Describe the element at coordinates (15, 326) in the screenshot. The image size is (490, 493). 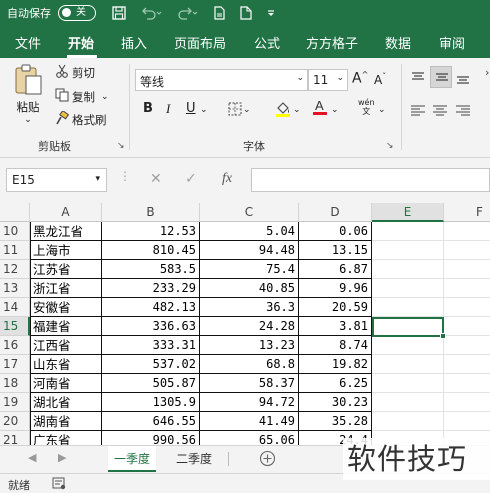
I see `row-header: 15` at that location.